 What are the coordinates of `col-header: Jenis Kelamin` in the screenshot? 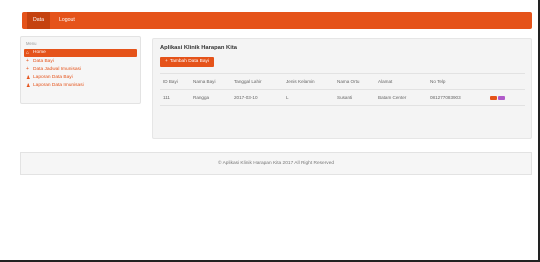 It's located at (308, 81).